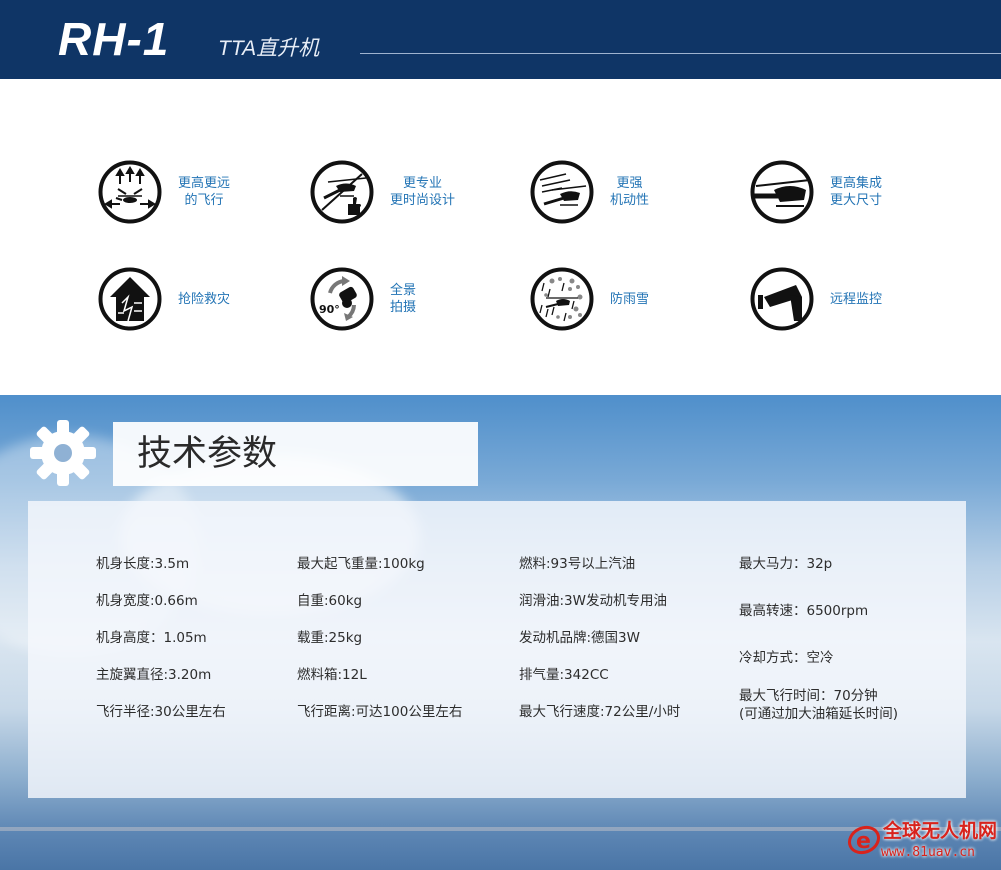 Image resolution: width=1001 pixels, height=870 pixels. I want to click on feature-rescue: 抢险救灾, so click(164, 299).